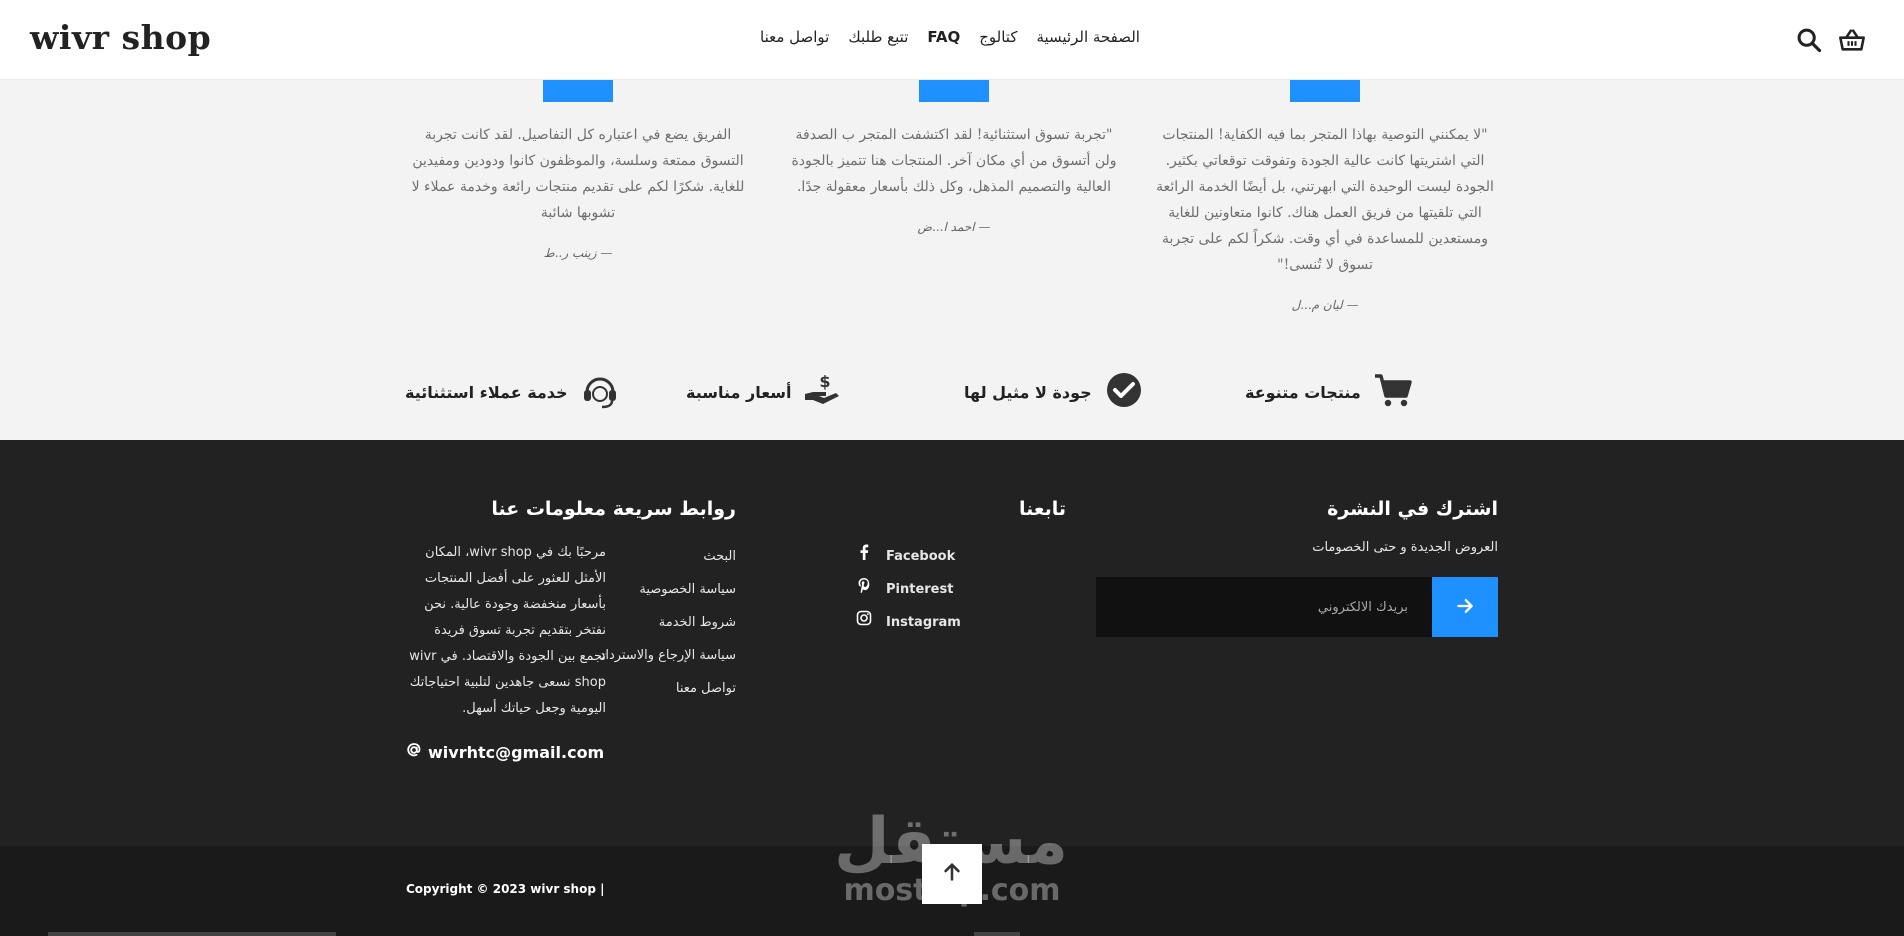  I want to click on nav-home: الصفحة الرئيسية, so click(1088, 37).